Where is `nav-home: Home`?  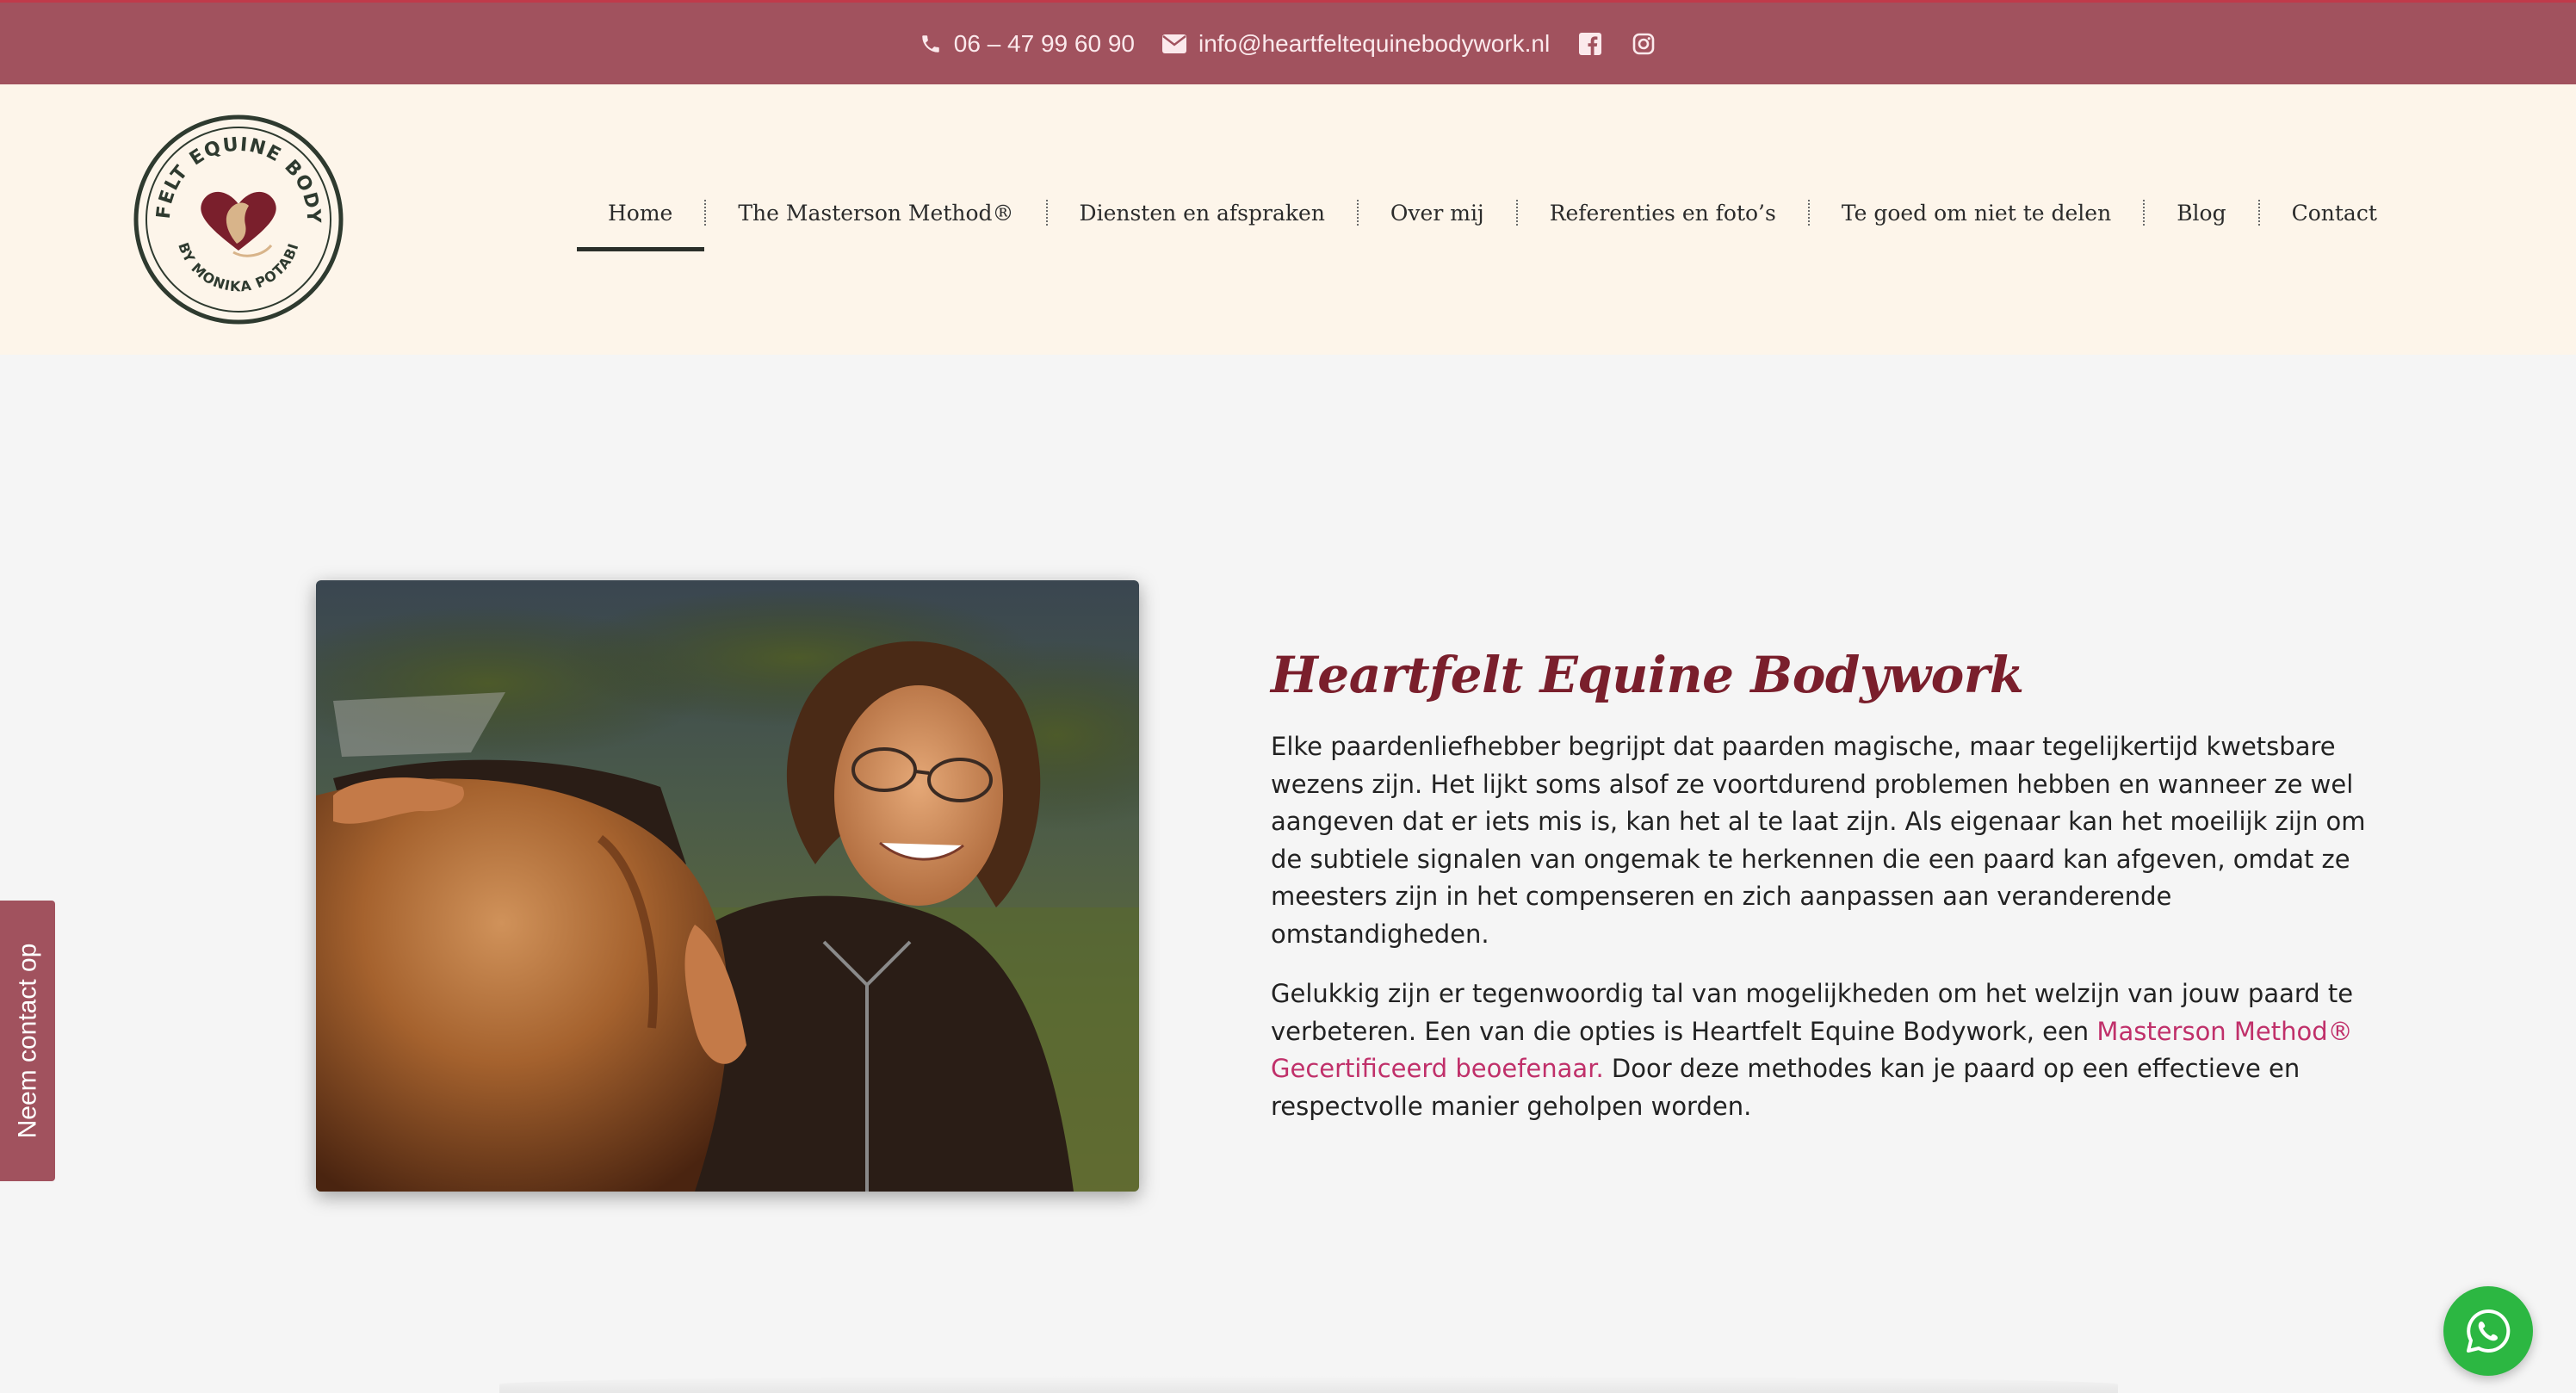 nav-home: Home is located at coordinates (641, 212).